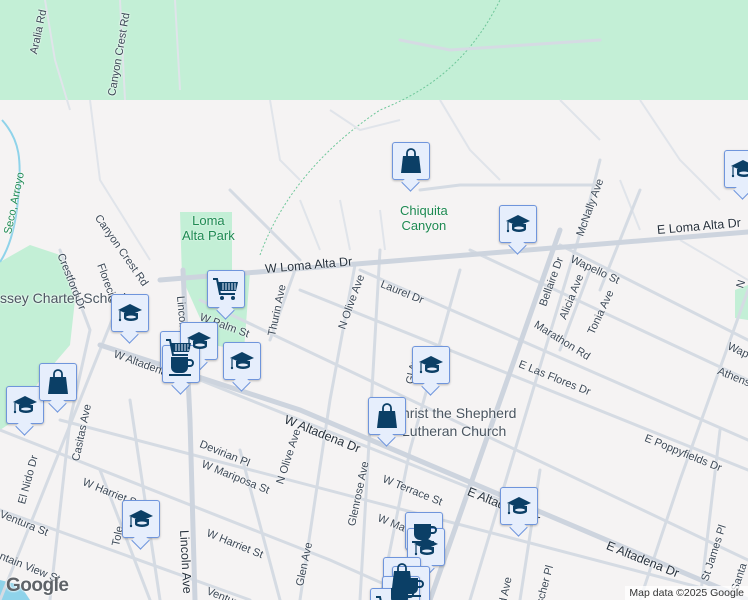  What do you see at coordinates (37, 585) in the screenshot?
I see `google-logo: Google` at bounding box center [37, 585].